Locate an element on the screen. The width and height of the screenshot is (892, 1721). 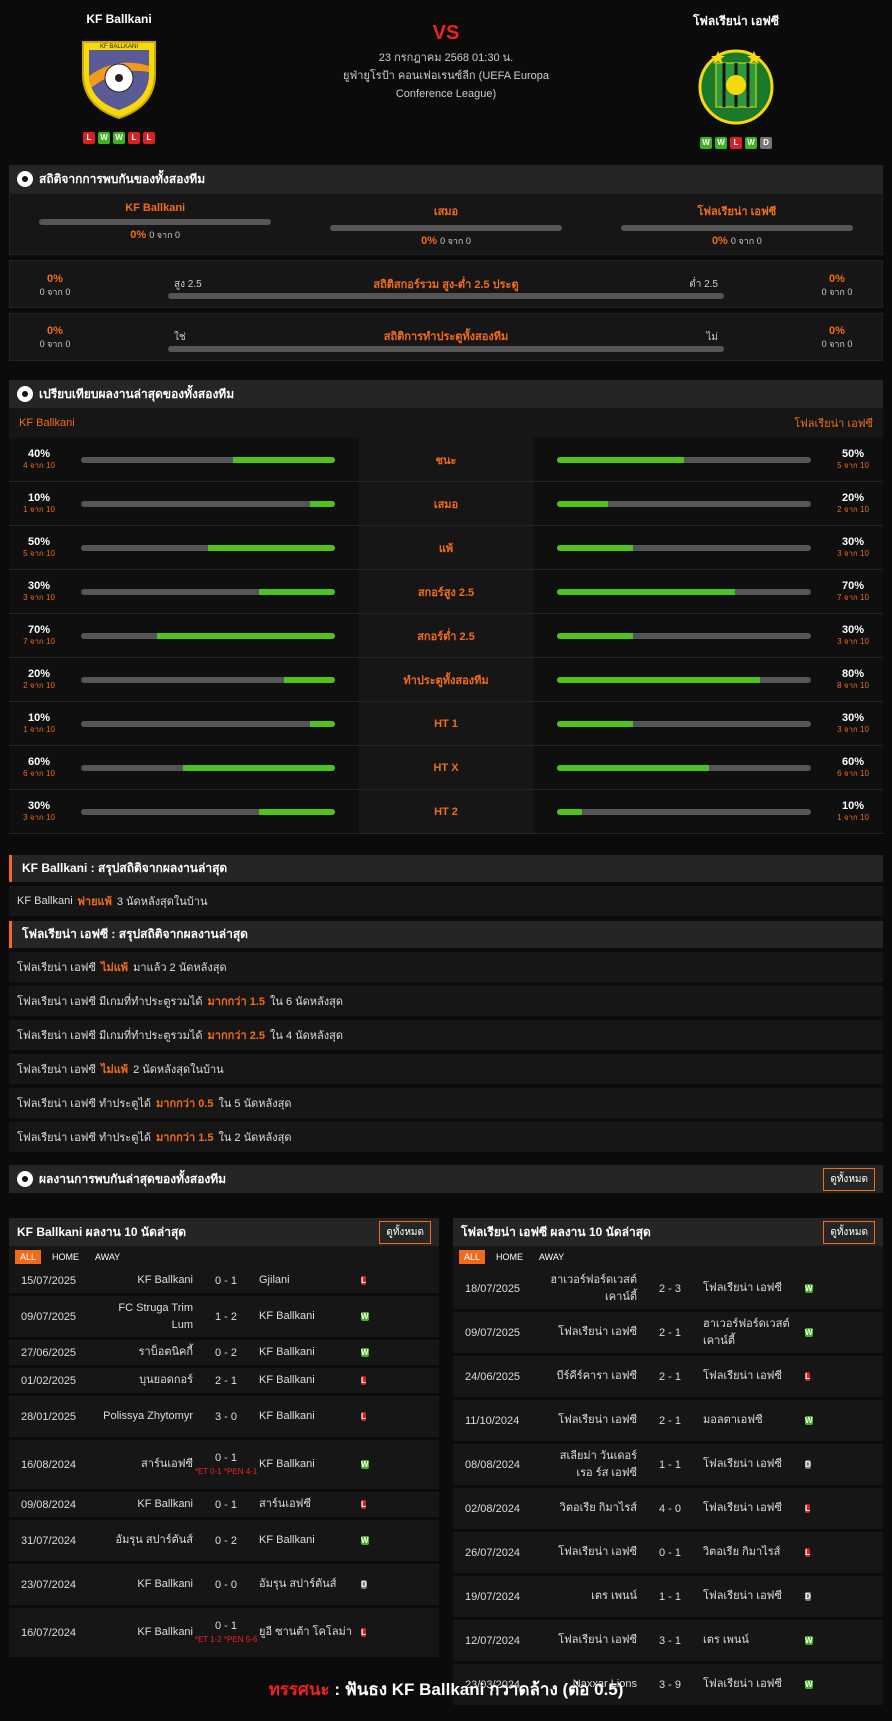
match-date: 24/06/2025 is located at coordinates (493, 1376).